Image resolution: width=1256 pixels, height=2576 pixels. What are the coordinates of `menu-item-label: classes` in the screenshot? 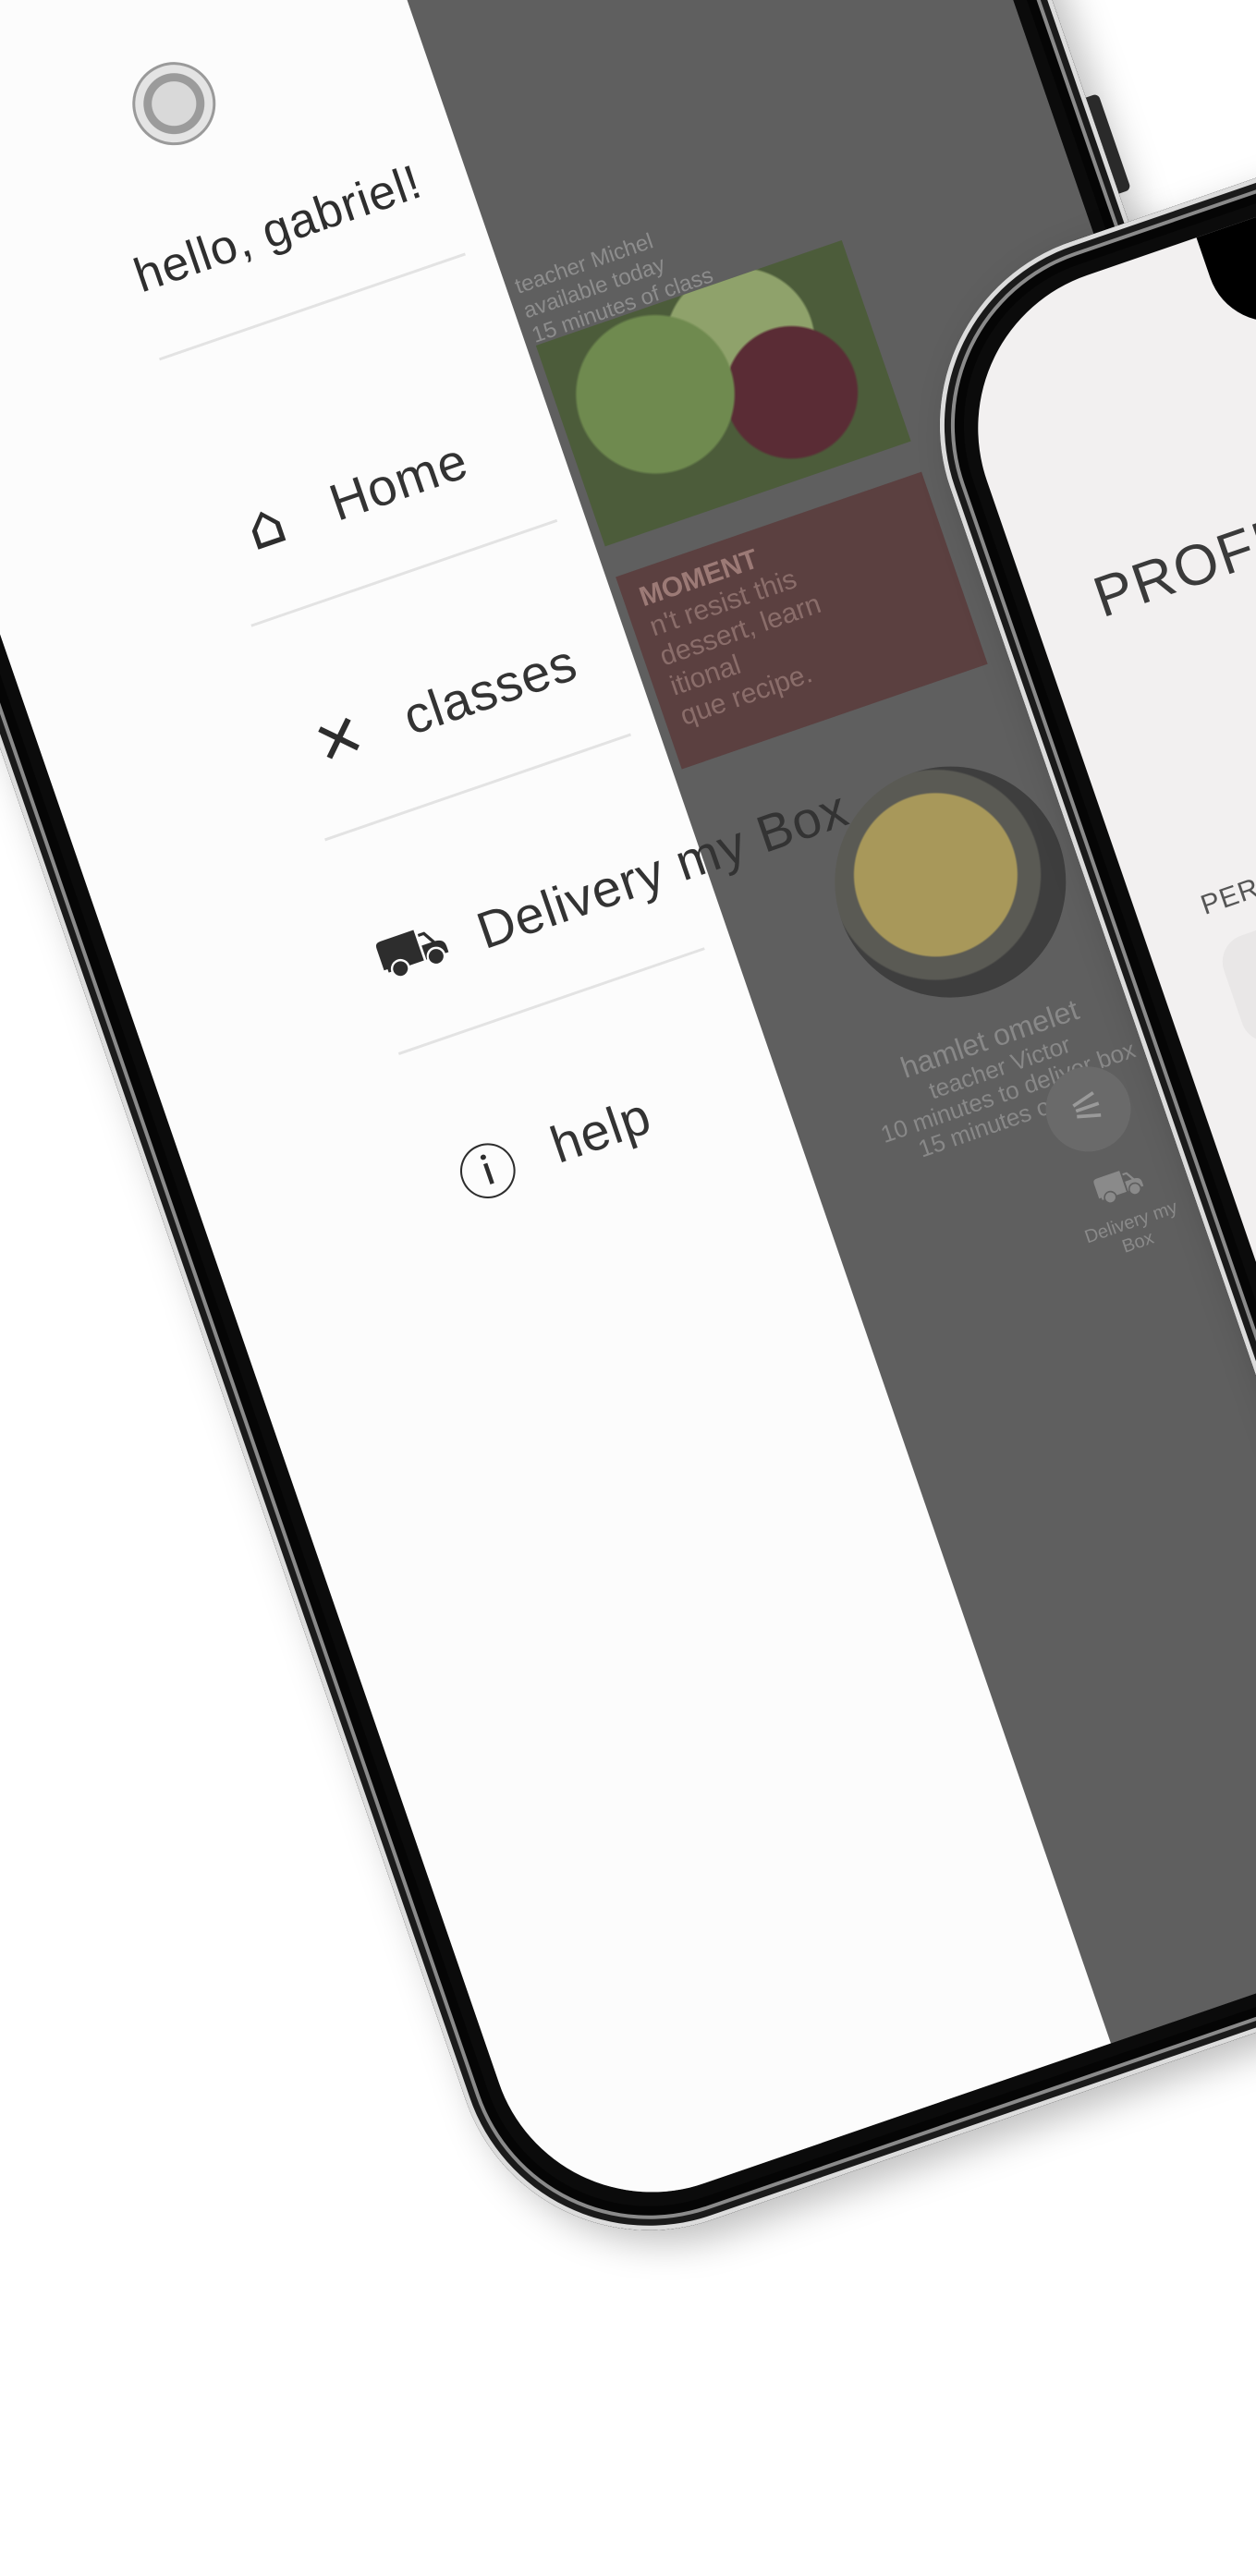 It's located at (490, 689).